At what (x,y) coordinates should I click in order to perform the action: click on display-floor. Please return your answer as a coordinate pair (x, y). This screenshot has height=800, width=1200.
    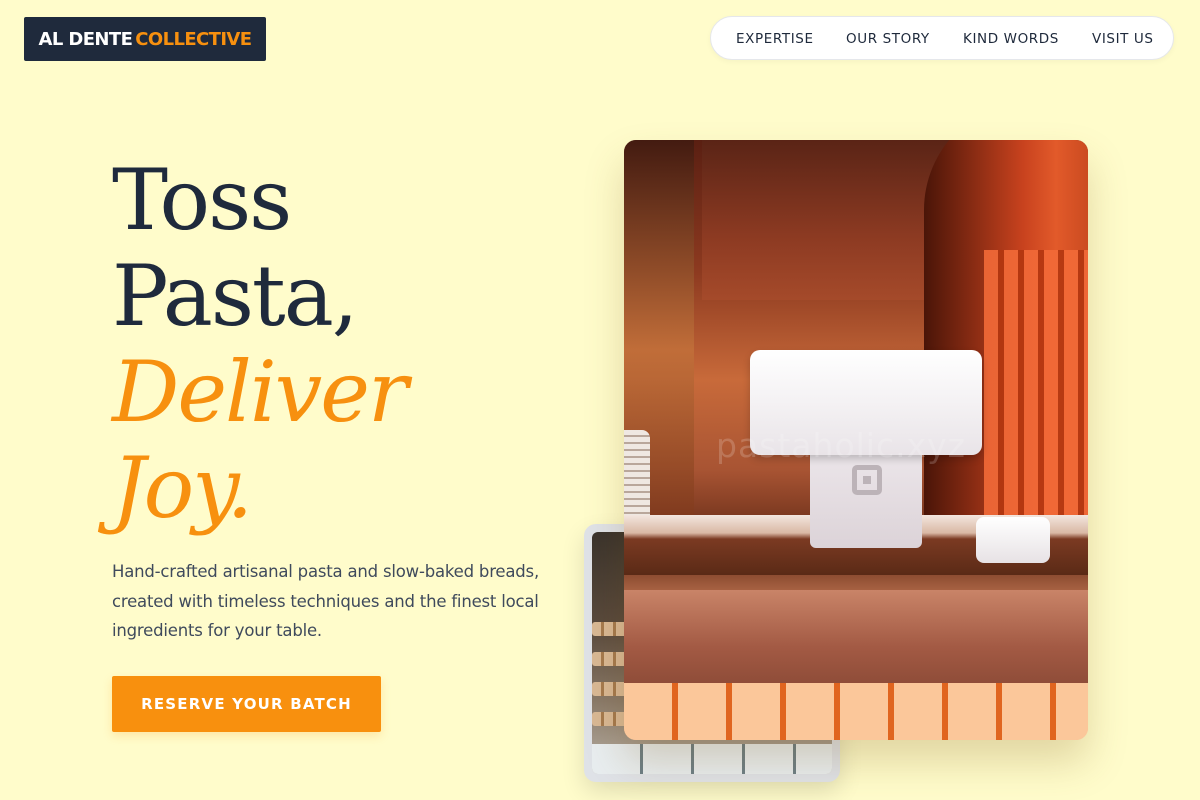
    Looking at the image, I should click on (712, 759).